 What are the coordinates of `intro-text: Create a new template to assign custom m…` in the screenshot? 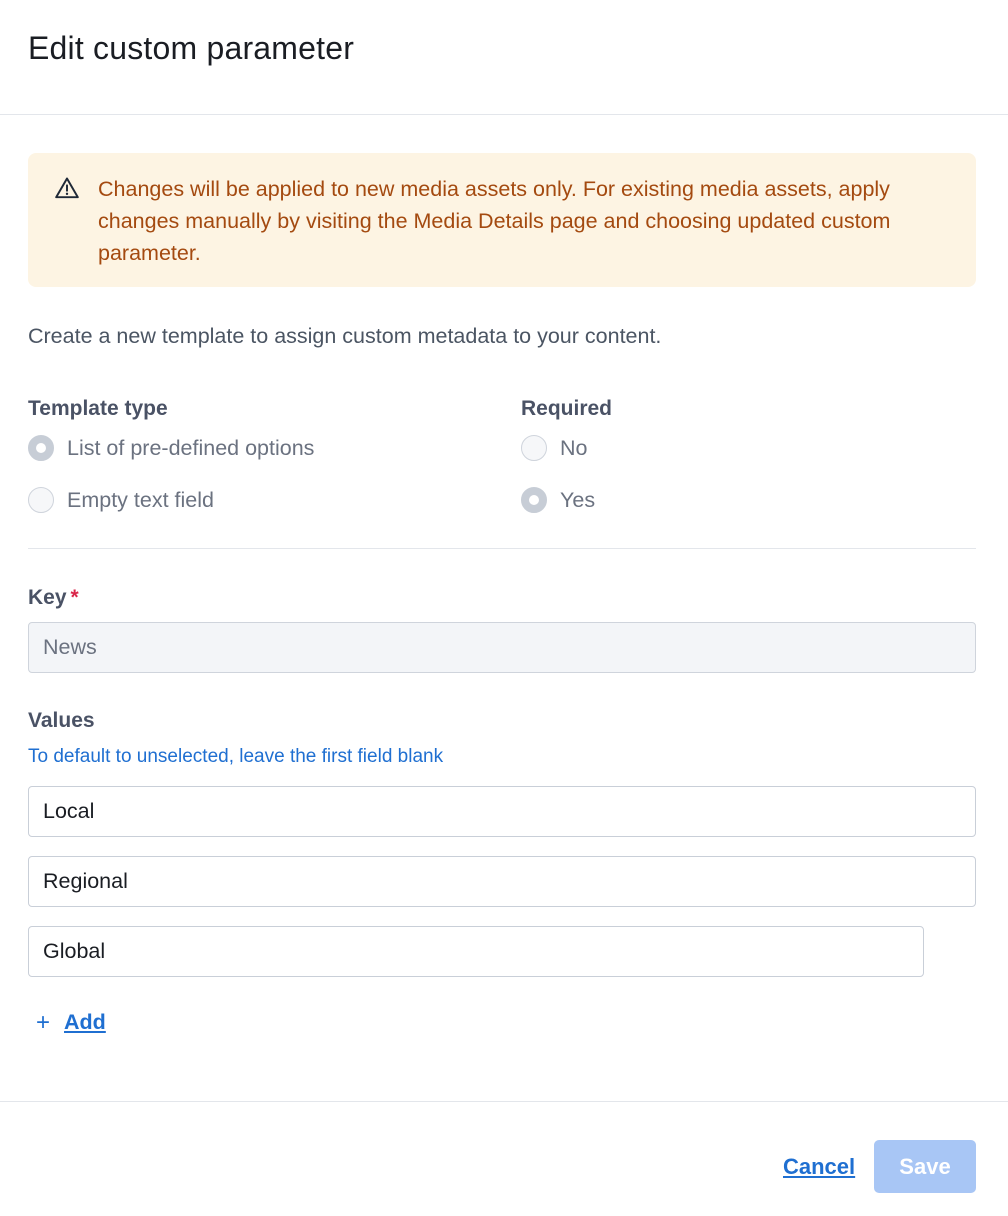 It's located at (345, 336).